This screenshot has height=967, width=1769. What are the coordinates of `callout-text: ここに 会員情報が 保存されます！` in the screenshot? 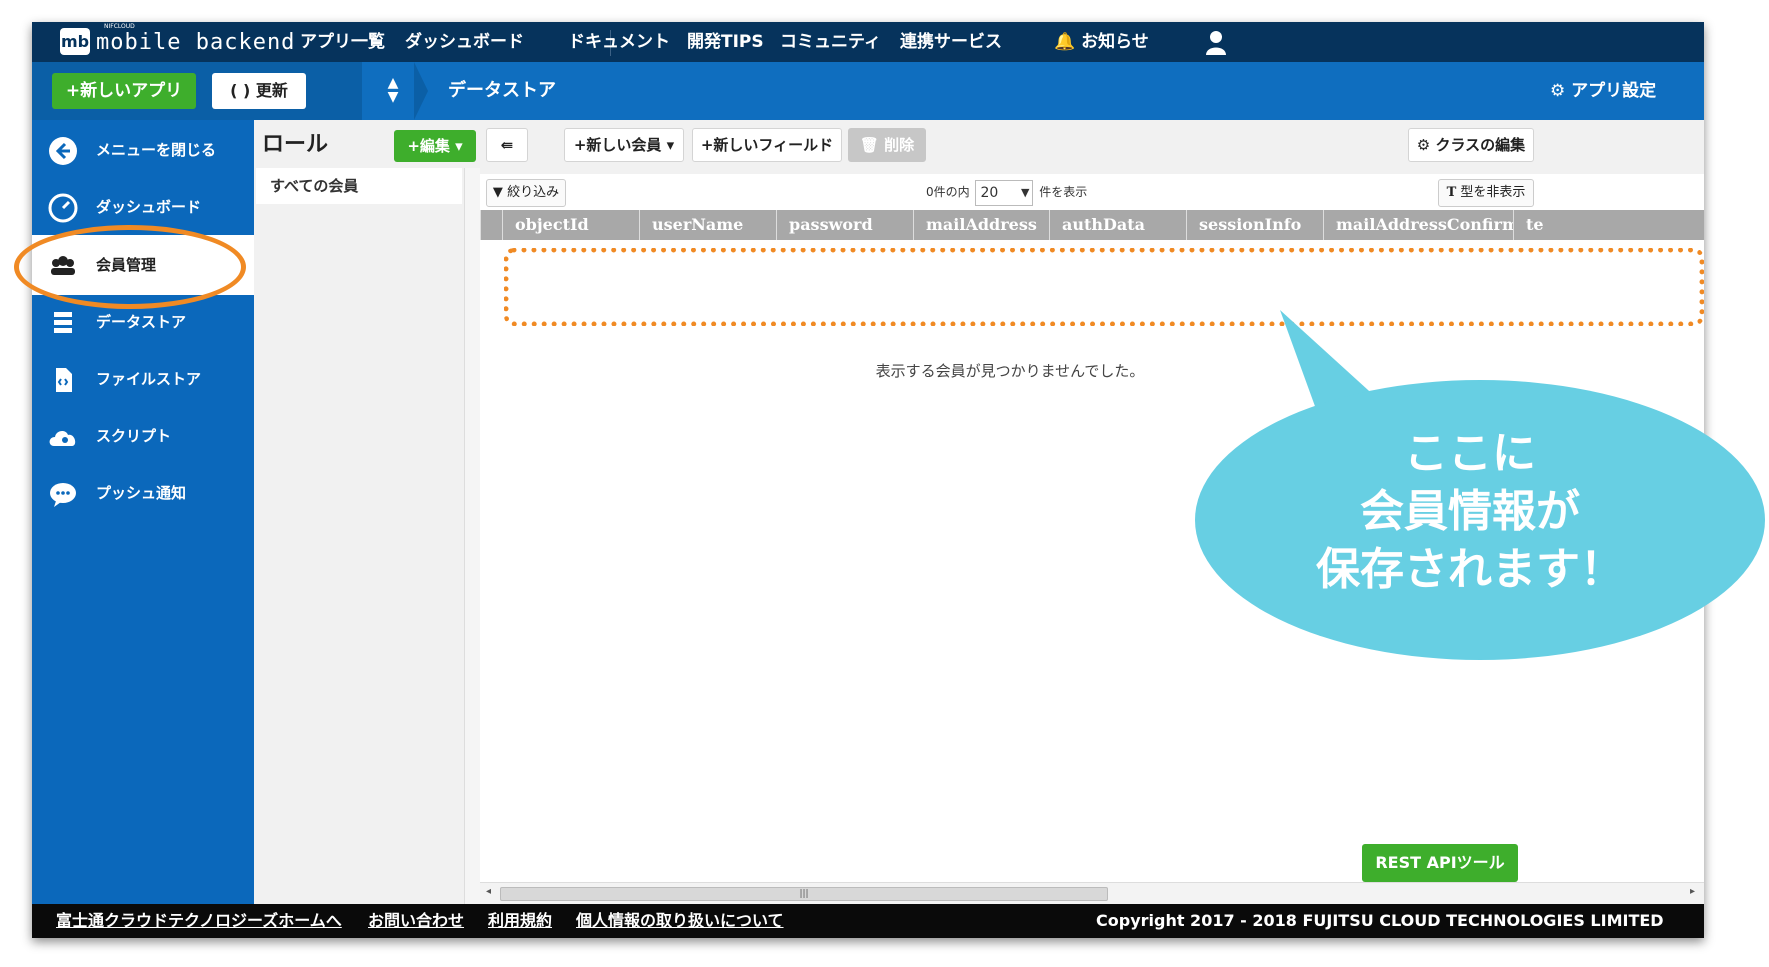 It's located at (1470, 512).